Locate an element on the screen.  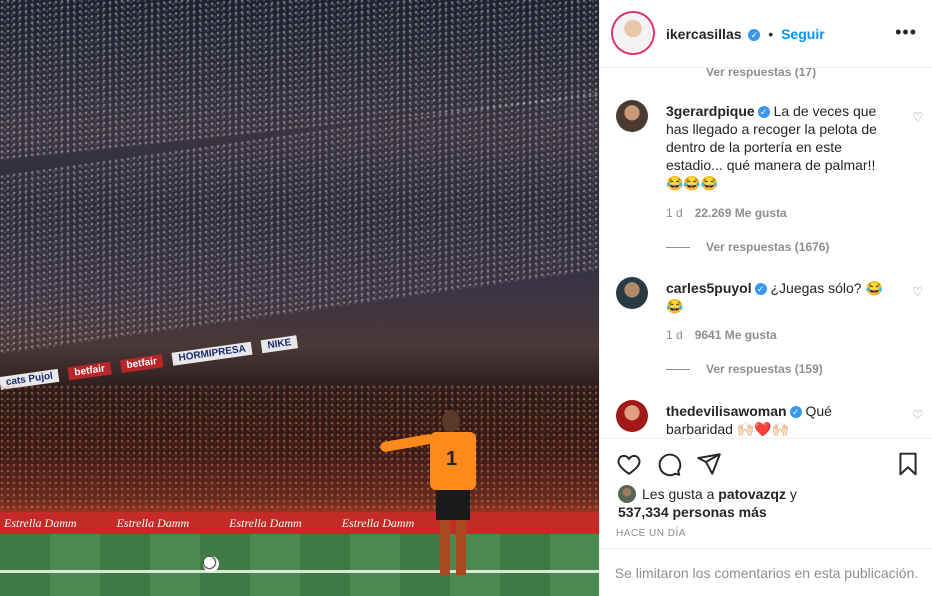
follow-button: Seguir is located at coordinates (803, 34).